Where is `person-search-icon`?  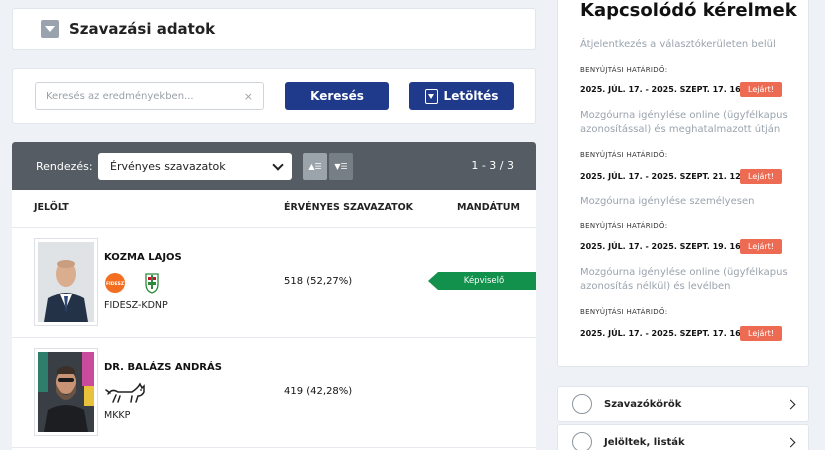 person-search-icon is located at coordinates (582, 441).